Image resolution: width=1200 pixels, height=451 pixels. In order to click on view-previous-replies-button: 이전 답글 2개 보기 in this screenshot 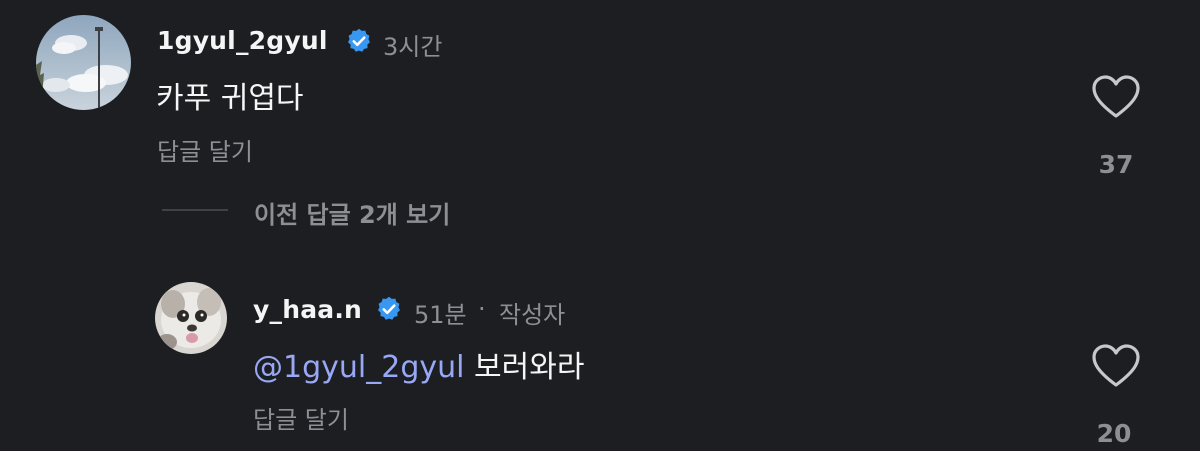, I will do `click(352, 212)`.